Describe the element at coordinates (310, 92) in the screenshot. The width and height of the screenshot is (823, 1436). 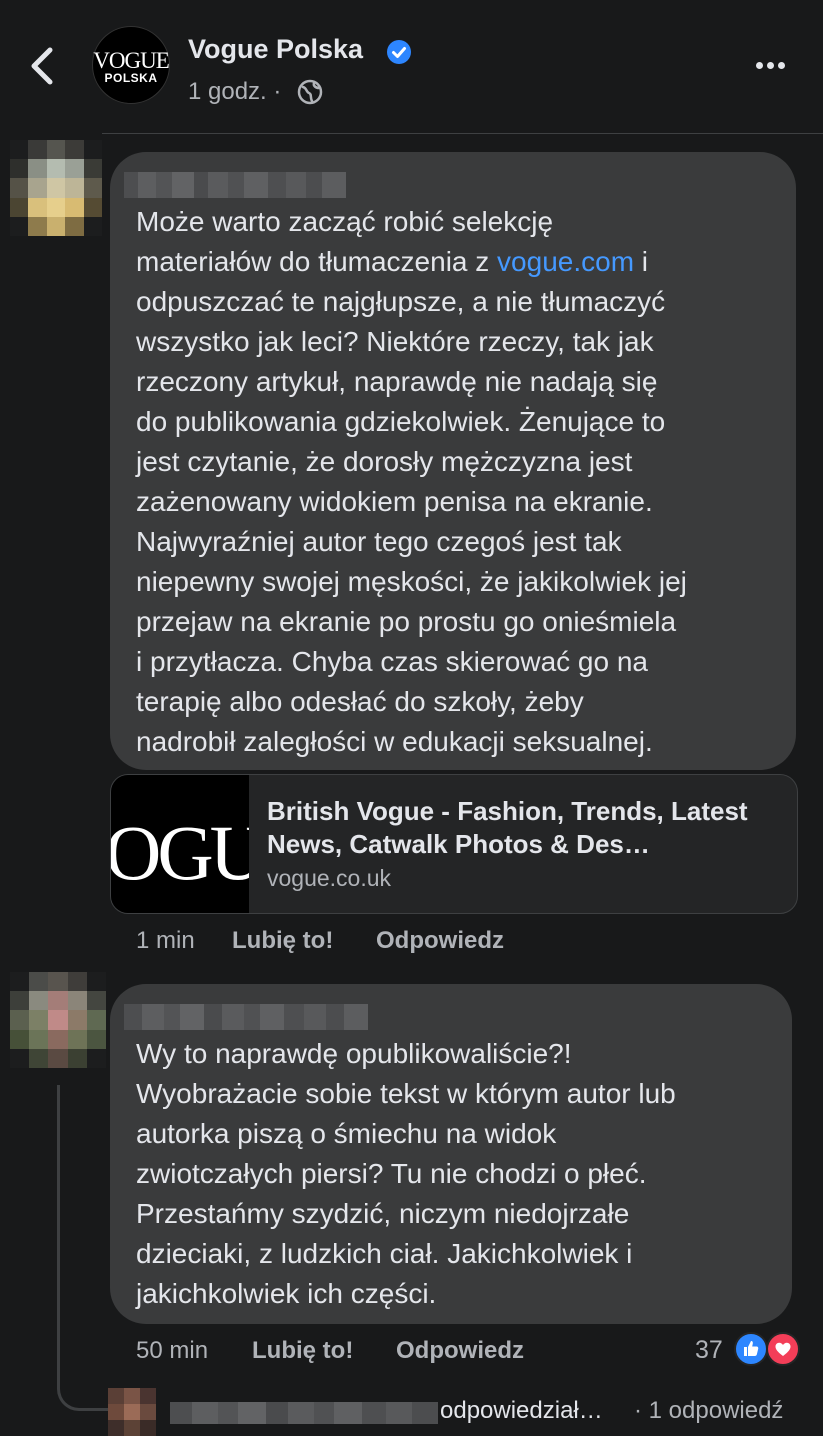
I see `globe-icon` at that location.